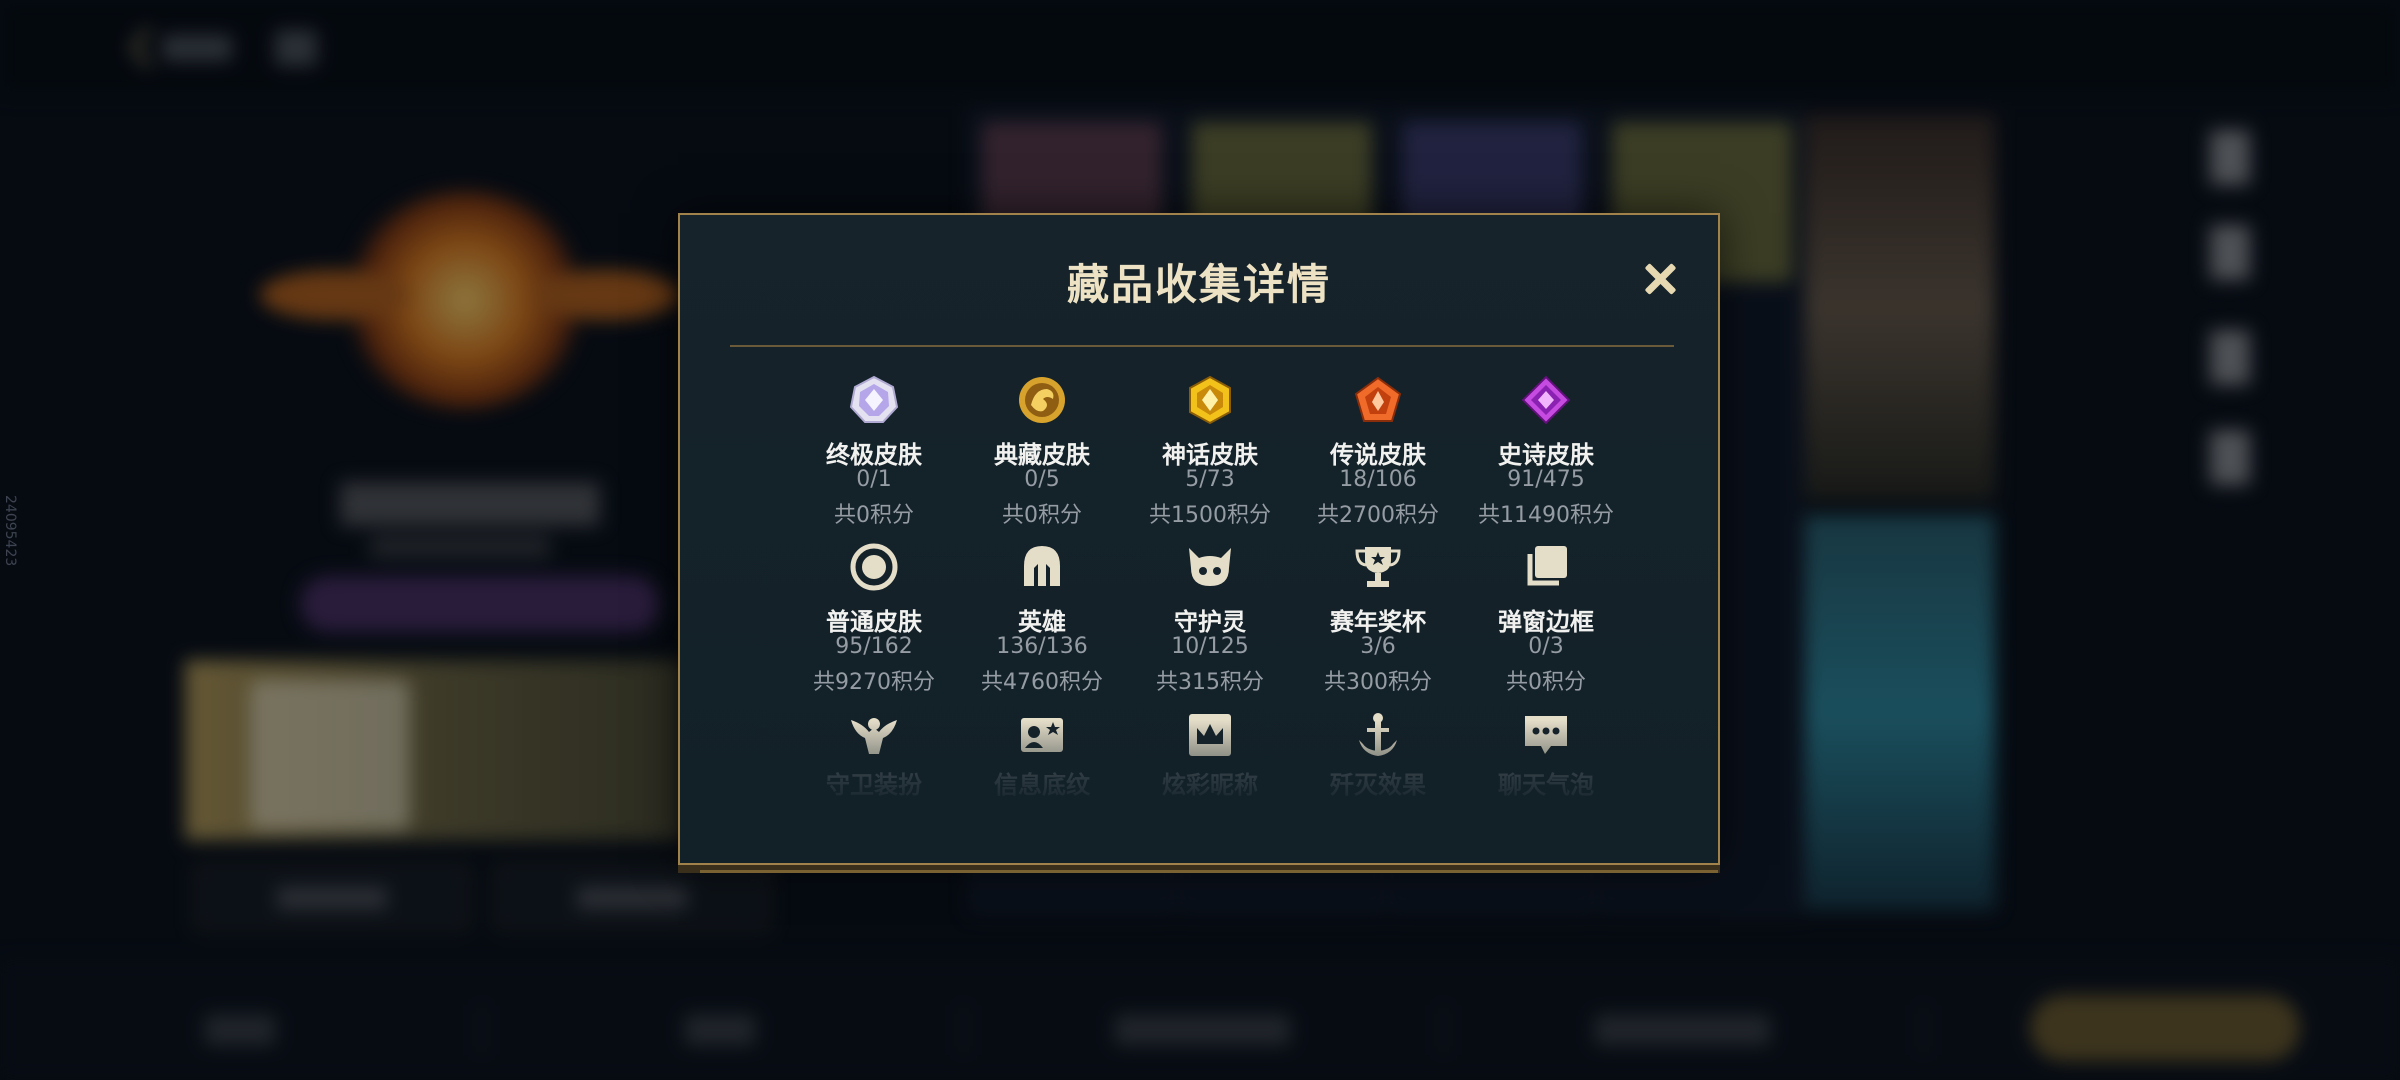 The width and height of the screenshot is (2400, 1080). Describe the element at coordinates (1210, 735) in the screenshot. I see `colorful-nickname-icon` at that location.